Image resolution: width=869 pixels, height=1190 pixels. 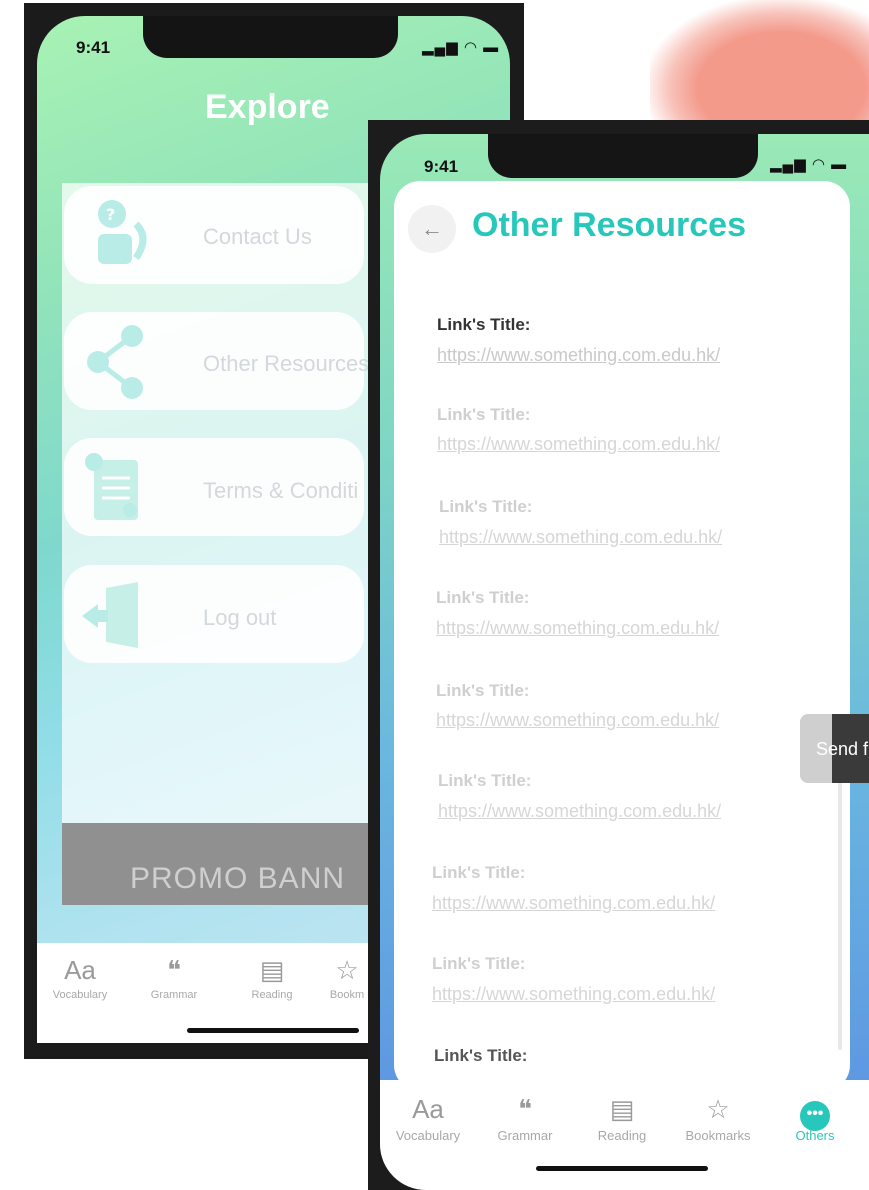 I want to click on back-button: ←, so click(x=432, y=229).